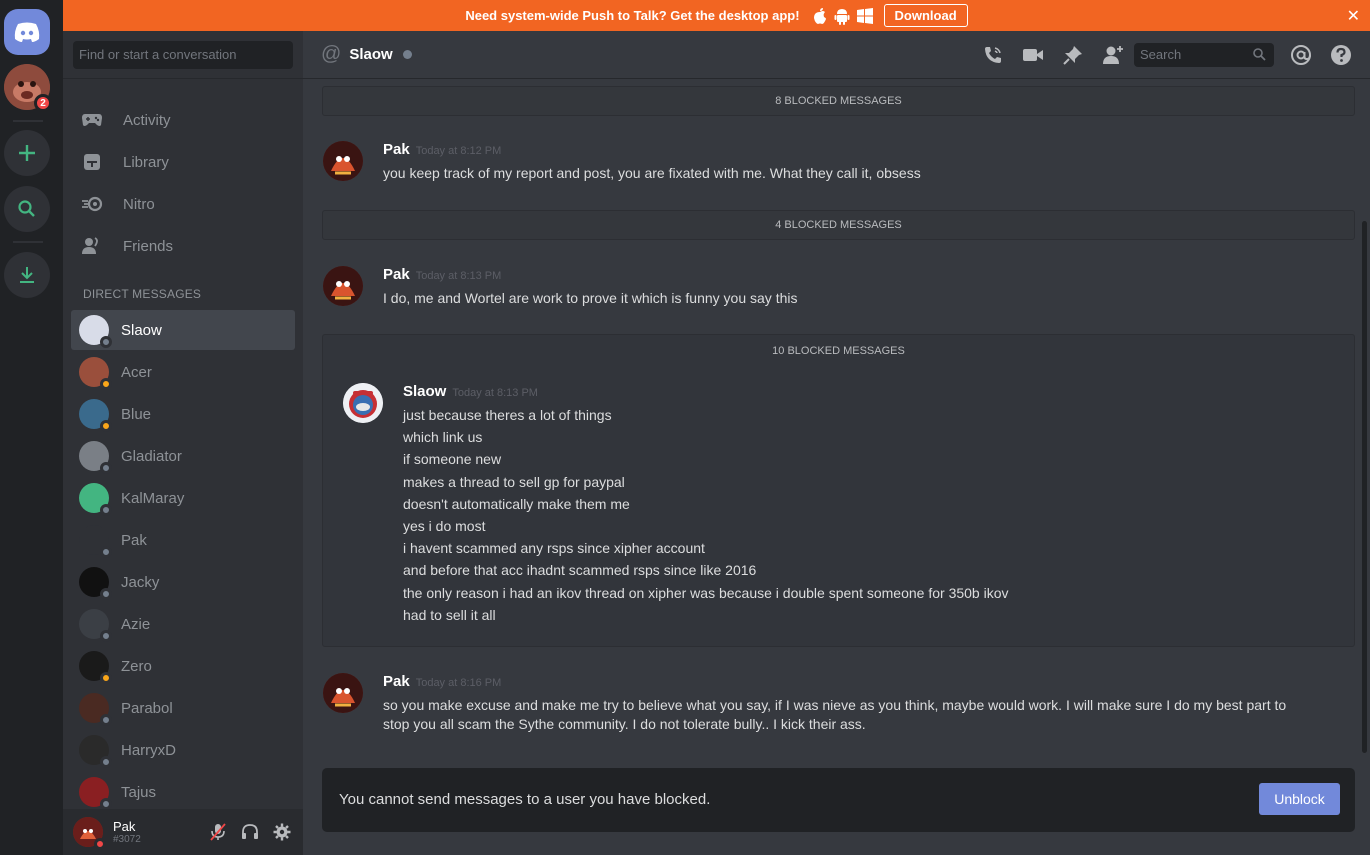 The width and height of the screenshot is (1370, 855). Describe the element at coordinates (183, 120) in the screenshot. I see `nav-activity: Activity` at that location.